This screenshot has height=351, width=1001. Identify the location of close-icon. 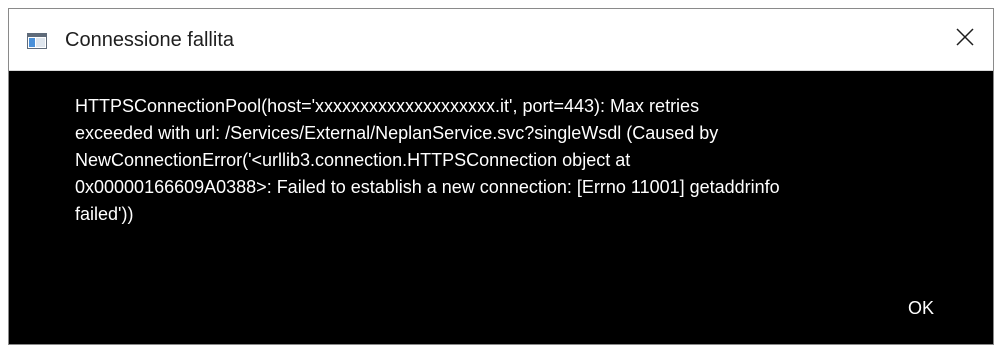
(965, 39).